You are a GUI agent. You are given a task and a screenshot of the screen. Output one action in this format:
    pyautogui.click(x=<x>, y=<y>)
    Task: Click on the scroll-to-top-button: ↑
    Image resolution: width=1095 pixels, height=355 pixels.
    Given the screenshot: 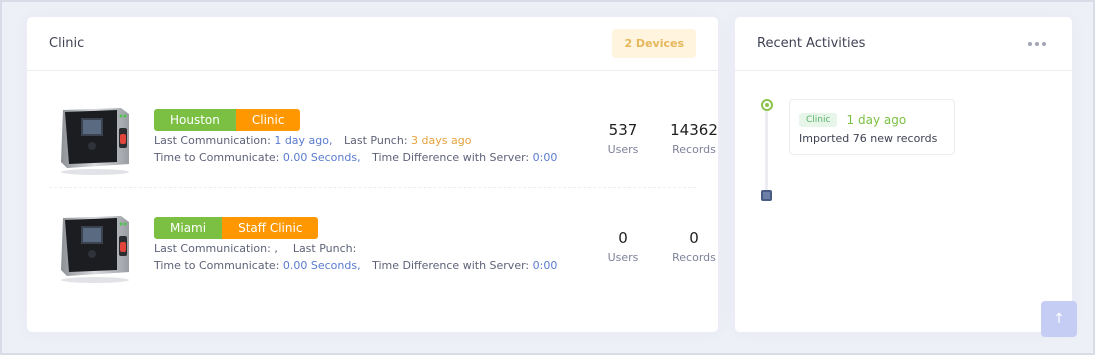 What is the action you would take?
    pyautogui.click(x=1059, y=319)
    